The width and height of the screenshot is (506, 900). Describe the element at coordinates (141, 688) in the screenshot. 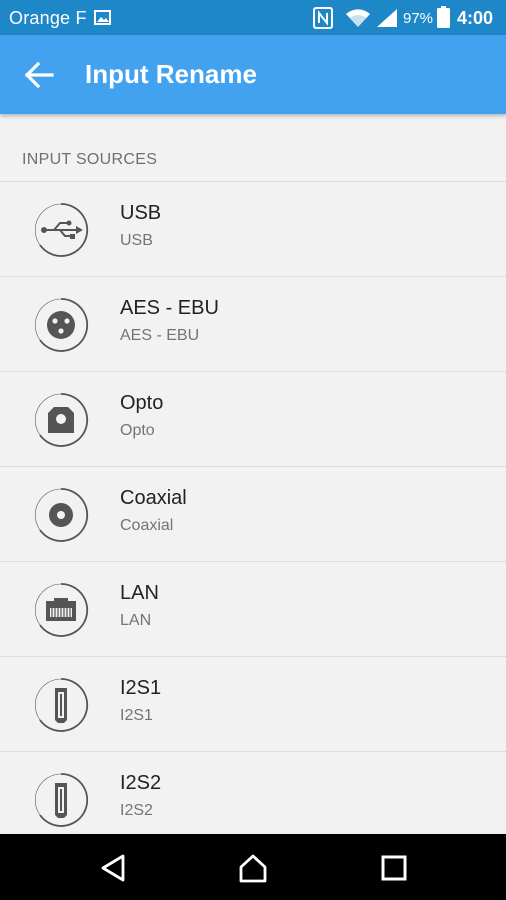

I see `input-name: I2S1` at that location.